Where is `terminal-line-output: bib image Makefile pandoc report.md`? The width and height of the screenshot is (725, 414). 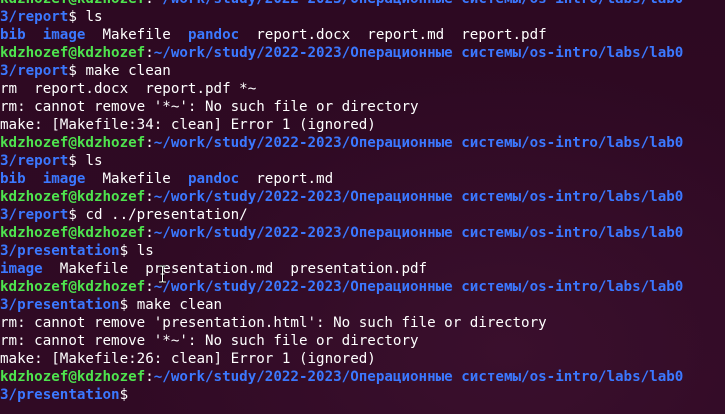 terminal-line-output: bib image Makefile pandoc report.md is located at coordinates (362, 179).